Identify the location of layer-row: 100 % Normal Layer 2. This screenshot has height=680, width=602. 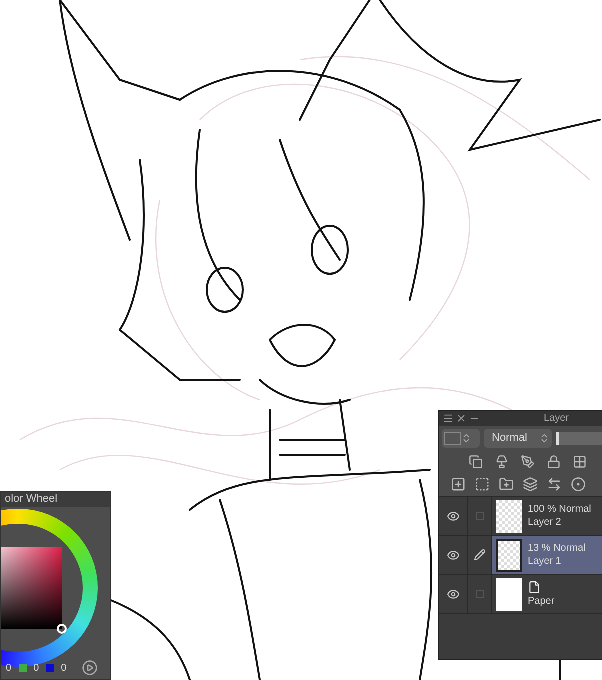
(520, 516).